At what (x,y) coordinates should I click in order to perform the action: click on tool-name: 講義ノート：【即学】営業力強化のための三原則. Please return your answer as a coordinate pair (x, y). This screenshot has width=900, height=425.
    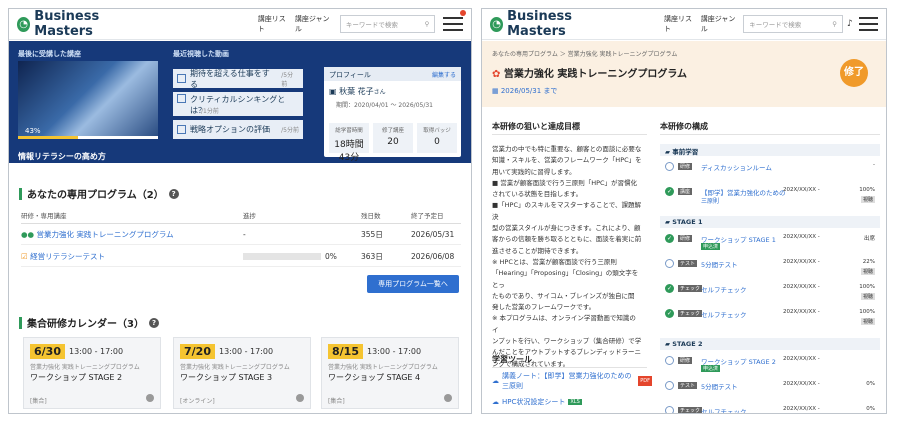
    Looking at the image, I should click on (567, 381).